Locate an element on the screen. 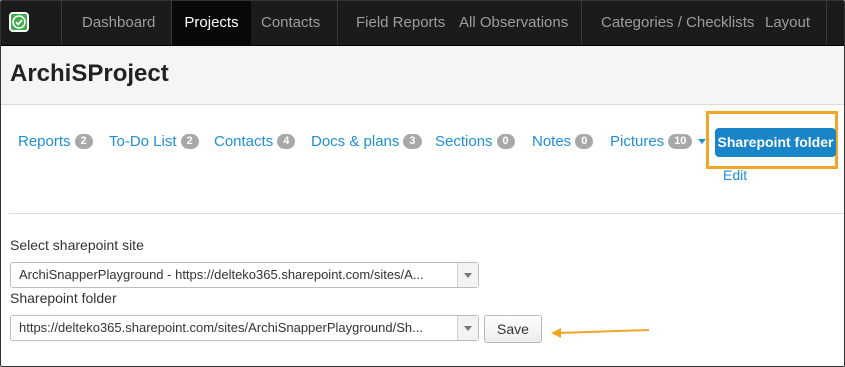 This screenshot has width=845, height=367. nav-dashboard: Dashboard is located at coordinates (118, 23).